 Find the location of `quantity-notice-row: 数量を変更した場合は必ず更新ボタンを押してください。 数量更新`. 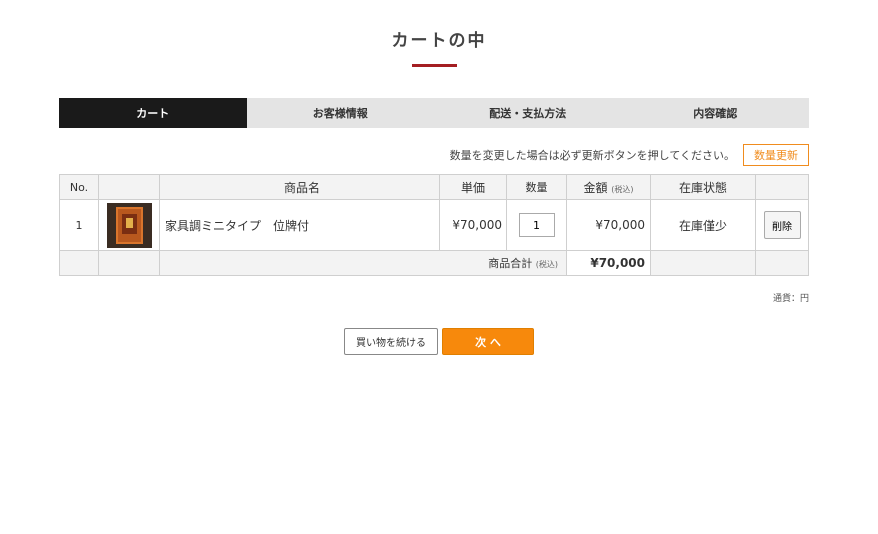

quantity-notice-row: 数量を変更した場合は必ず更新ボタンを押してください。 数量更新 is located at coordinates (629, 155).